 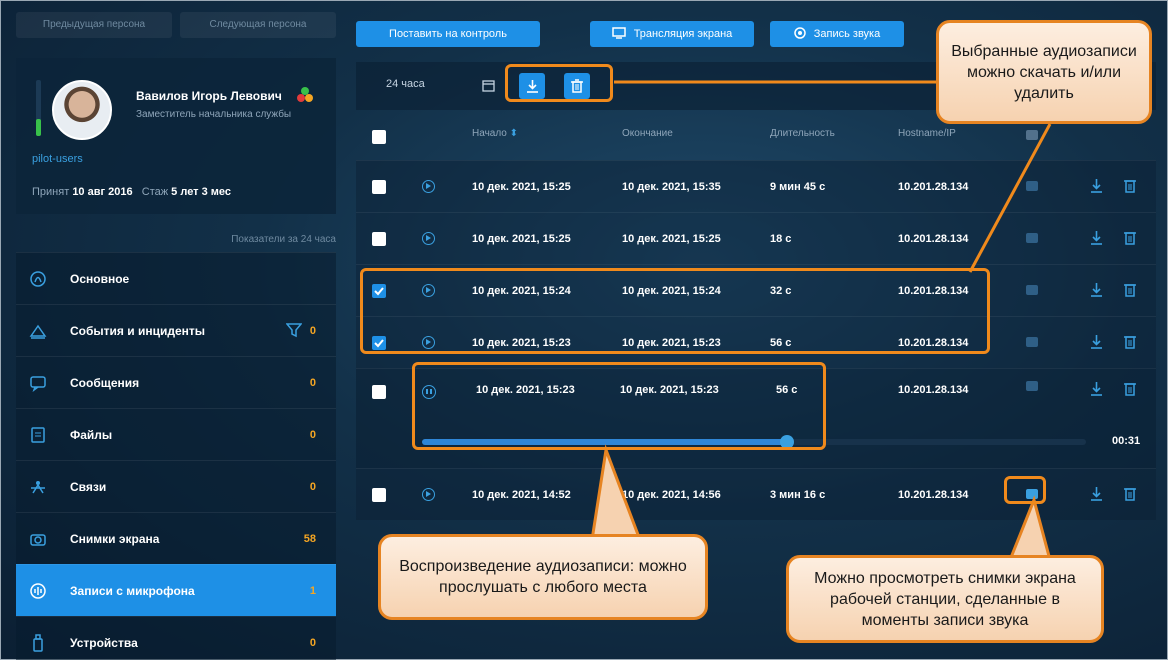 I want to click on highlight-selected-rows, so click(x=675, y=311).